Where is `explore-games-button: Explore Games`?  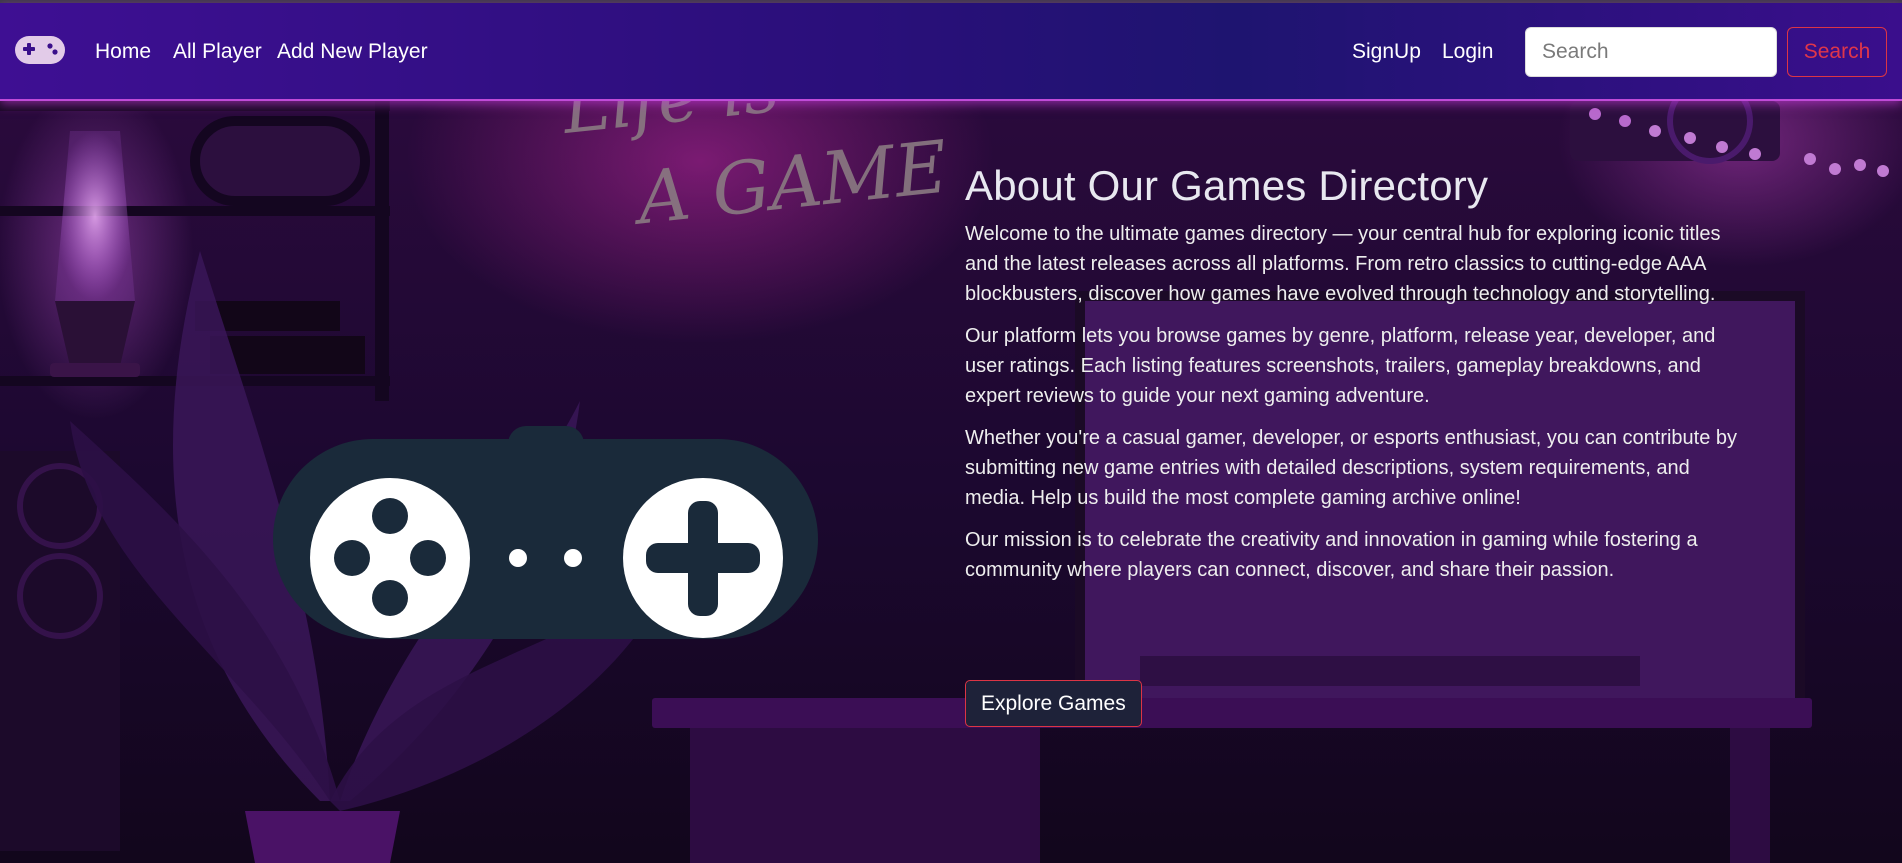 explore-games-button: Explore Games is located at coordinates (1053, 703).